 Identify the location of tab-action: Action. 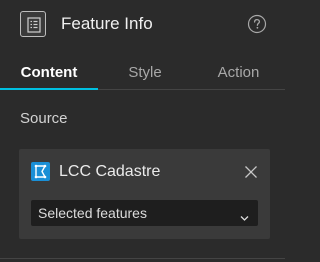
(238, 73).